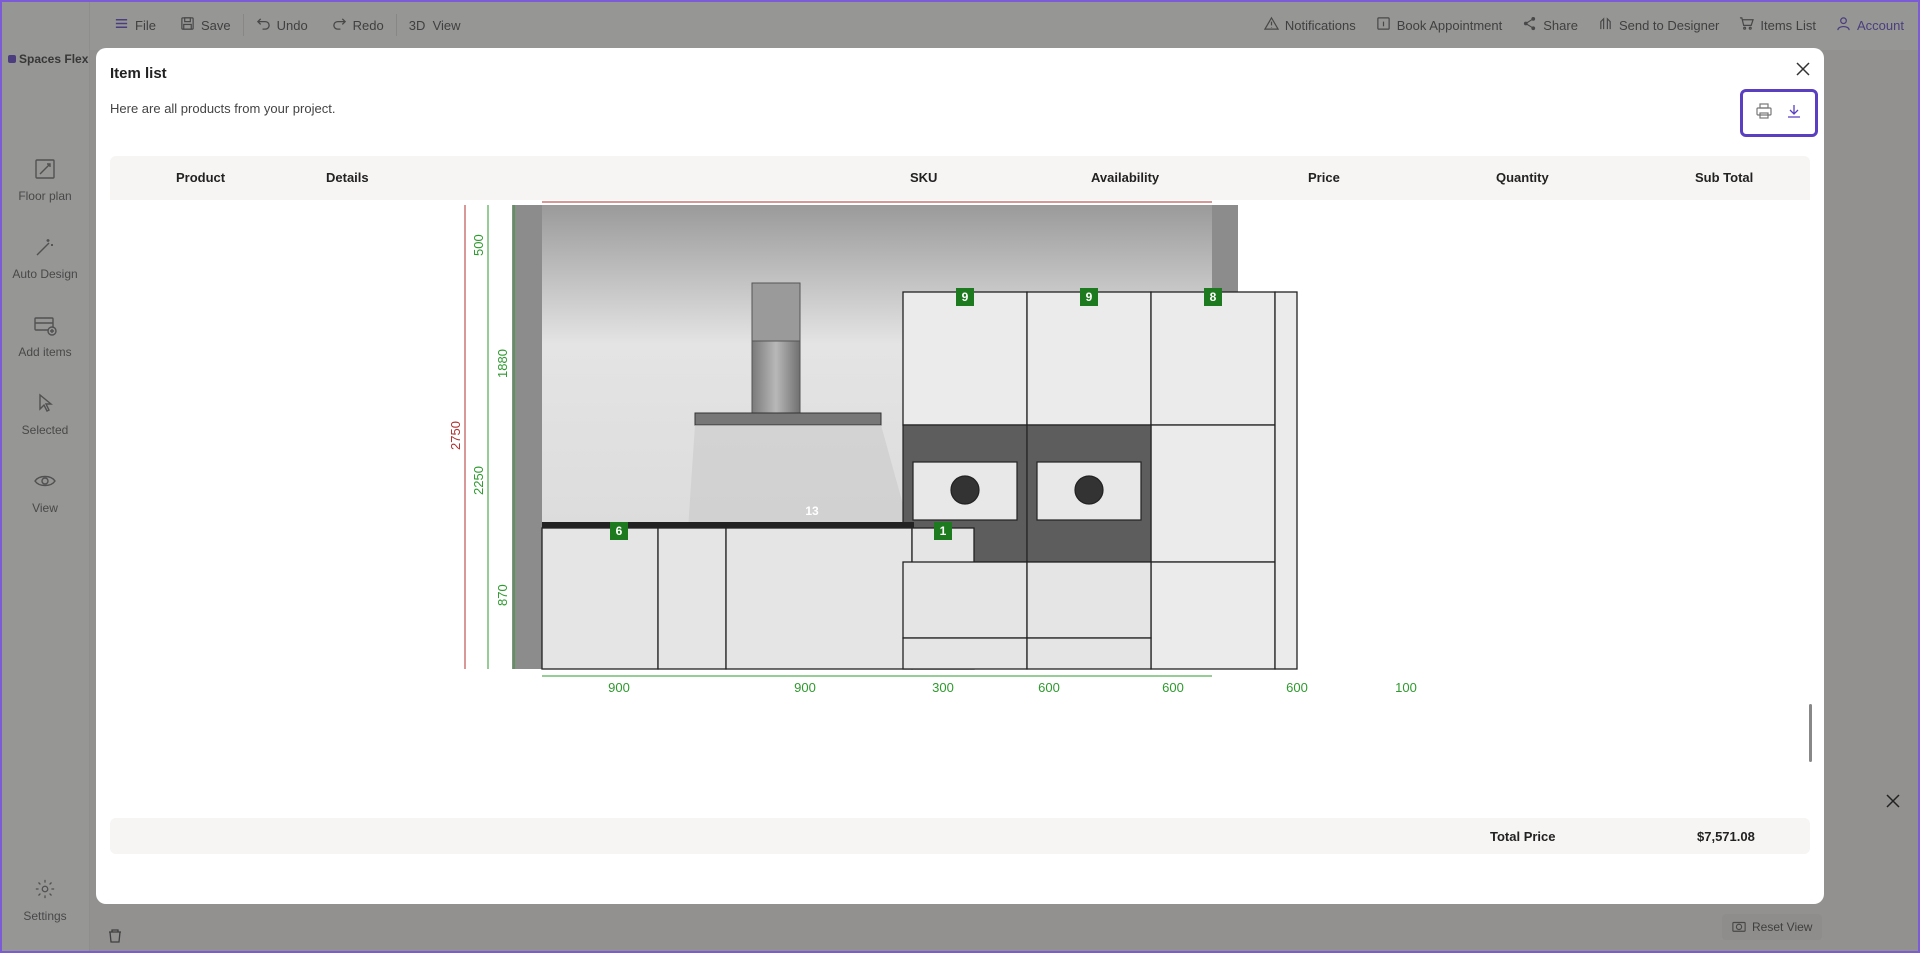 This screenshot has height=953, width=1920. What do you see at coordinates (1213, 297) in the screenshot?
I see `marker-label: 8` at bounding box center [1213, 297].